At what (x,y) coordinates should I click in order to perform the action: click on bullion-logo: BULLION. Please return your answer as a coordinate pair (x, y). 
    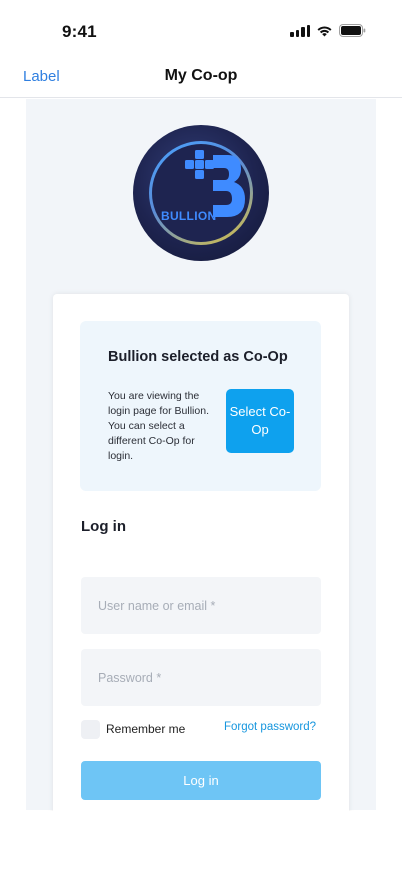
    Looking at the image, I should click on (201, 193).